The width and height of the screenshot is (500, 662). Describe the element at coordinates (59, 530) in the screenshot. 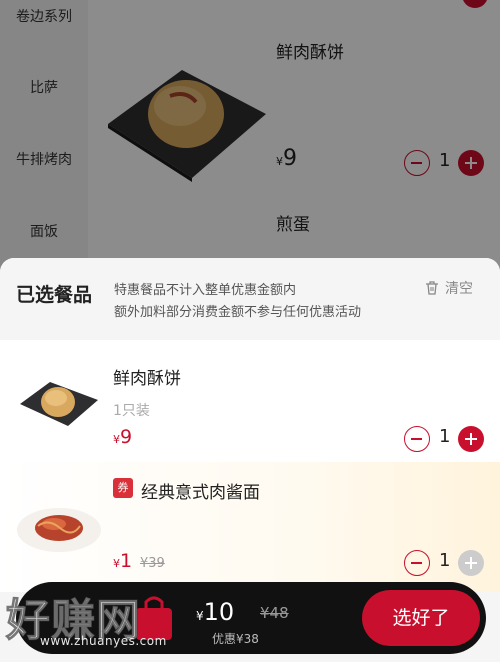

I see `pasta-thumbnail` at that location.